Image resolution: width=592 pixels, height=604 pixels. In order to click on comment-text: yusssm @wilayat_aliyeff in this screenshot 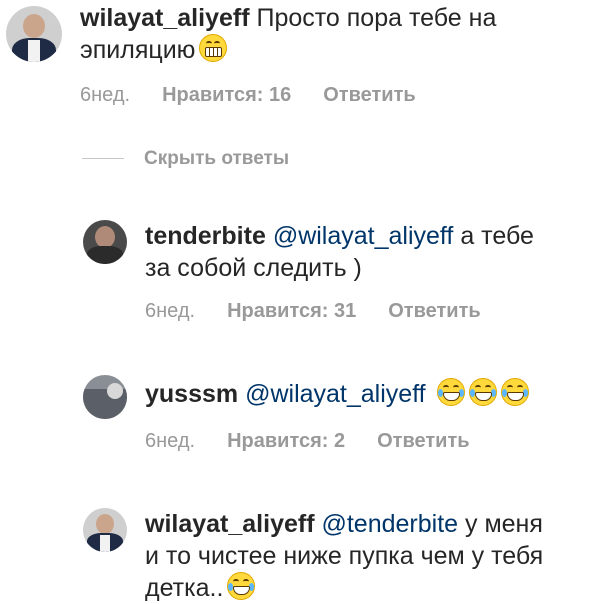, I will do `click(368, 394)`.